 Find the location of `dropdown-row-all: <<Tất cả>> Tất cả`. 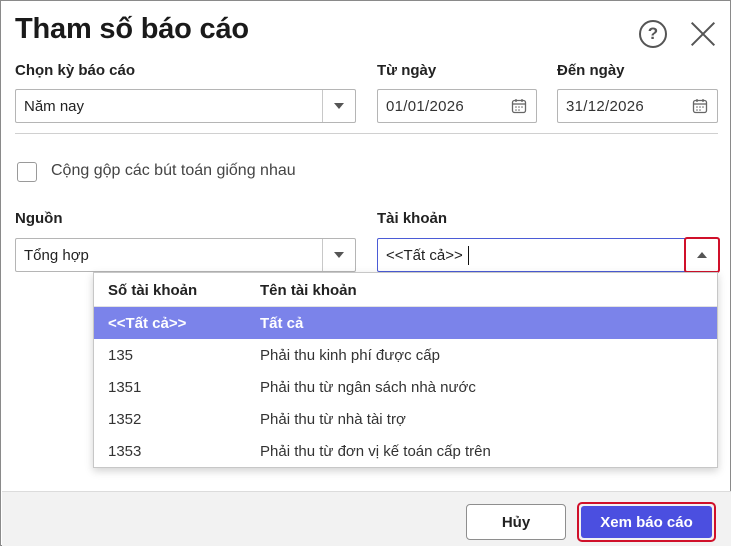

dropdown-row-all: <<Tất cả>> Tất cả is located at coordinates (405, 323).